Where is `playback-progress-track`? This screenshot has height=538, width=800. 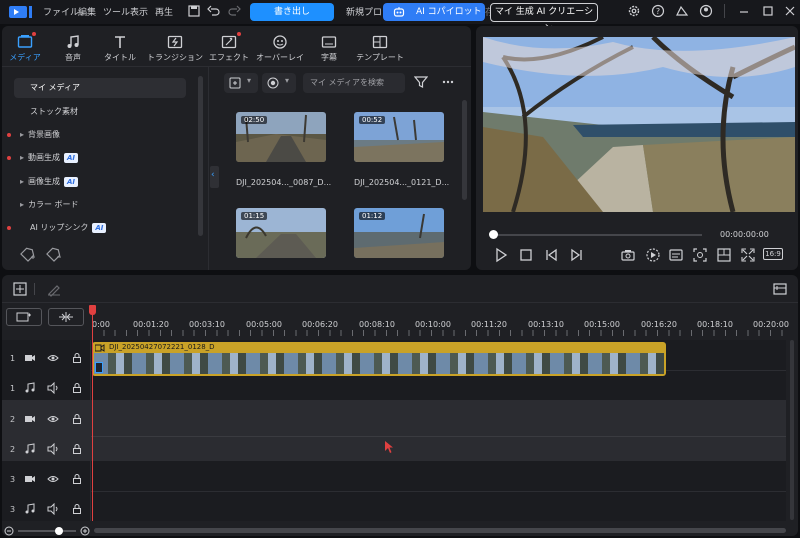
playback-progress-track is located at coordinates (596, 235).